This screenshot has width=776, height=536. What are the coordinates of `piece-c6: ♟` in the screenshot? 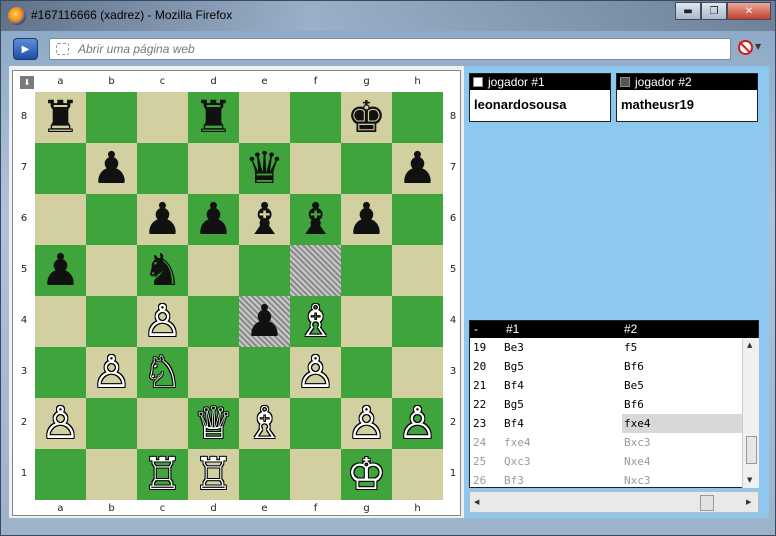 It's located at (162, 219).